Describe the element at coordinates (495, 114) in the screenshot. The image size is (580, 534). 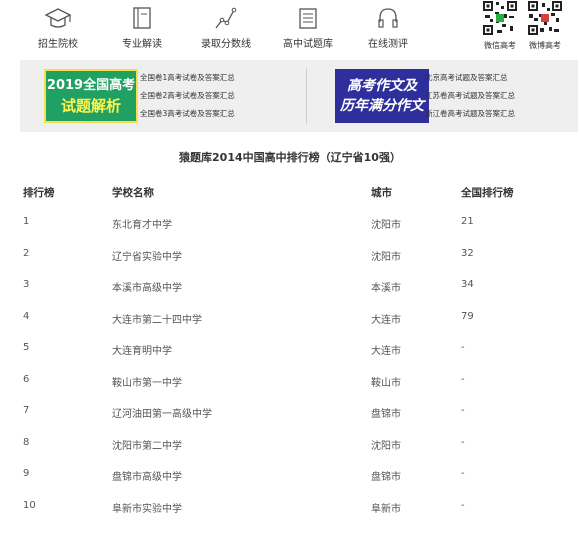
I see `link-zhejiang: 浙江卷高考试题及答案汇总` at that location.